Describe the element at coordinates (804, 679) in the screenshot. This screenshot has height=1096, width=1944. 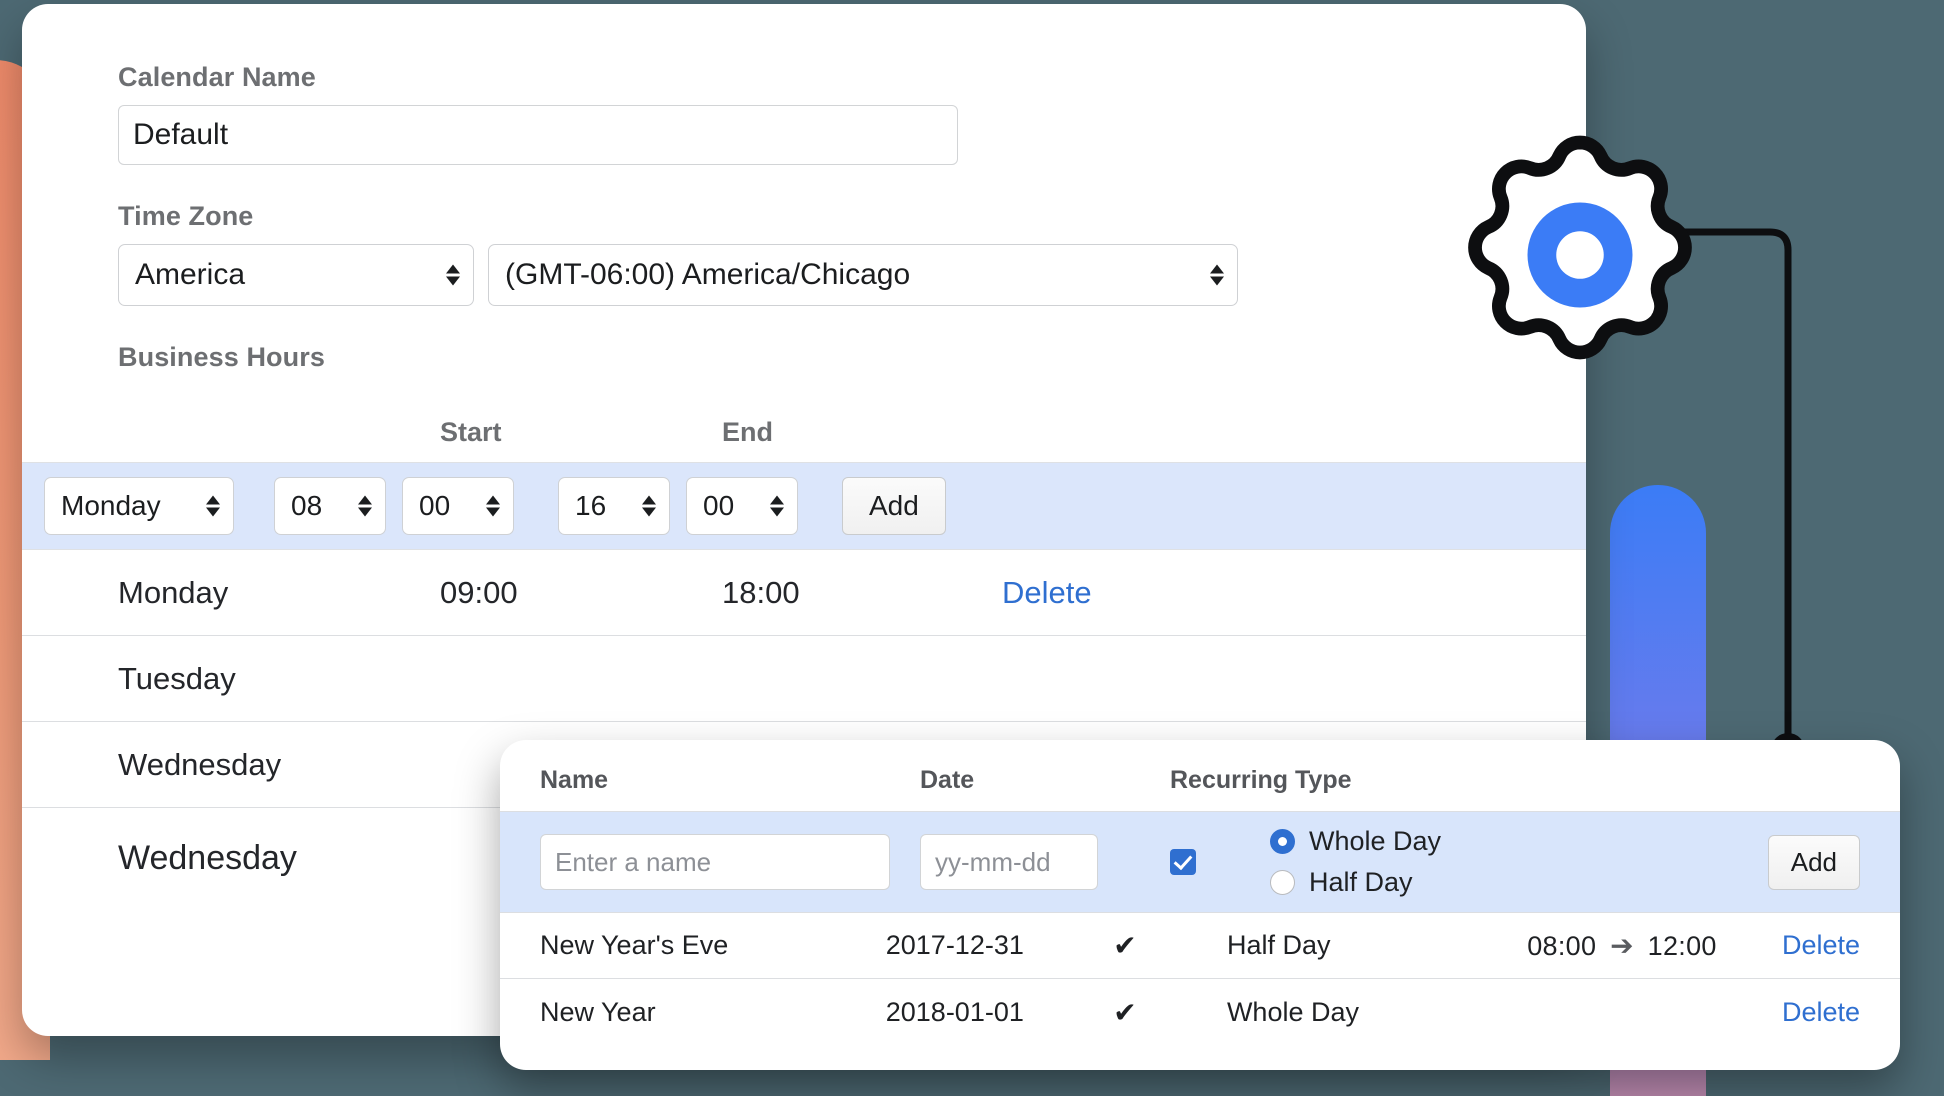
I see `table-row: Tuesday` at that location.